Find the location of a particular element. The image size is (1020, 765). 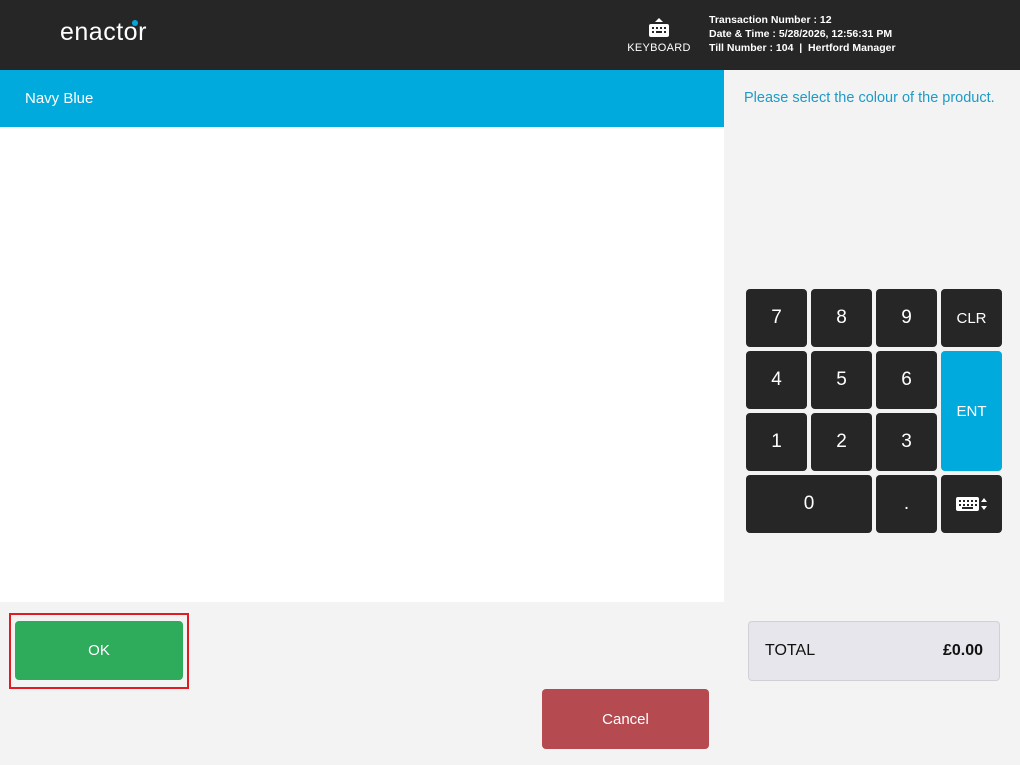

key-8: 8 is located at coordinates (841, 318).